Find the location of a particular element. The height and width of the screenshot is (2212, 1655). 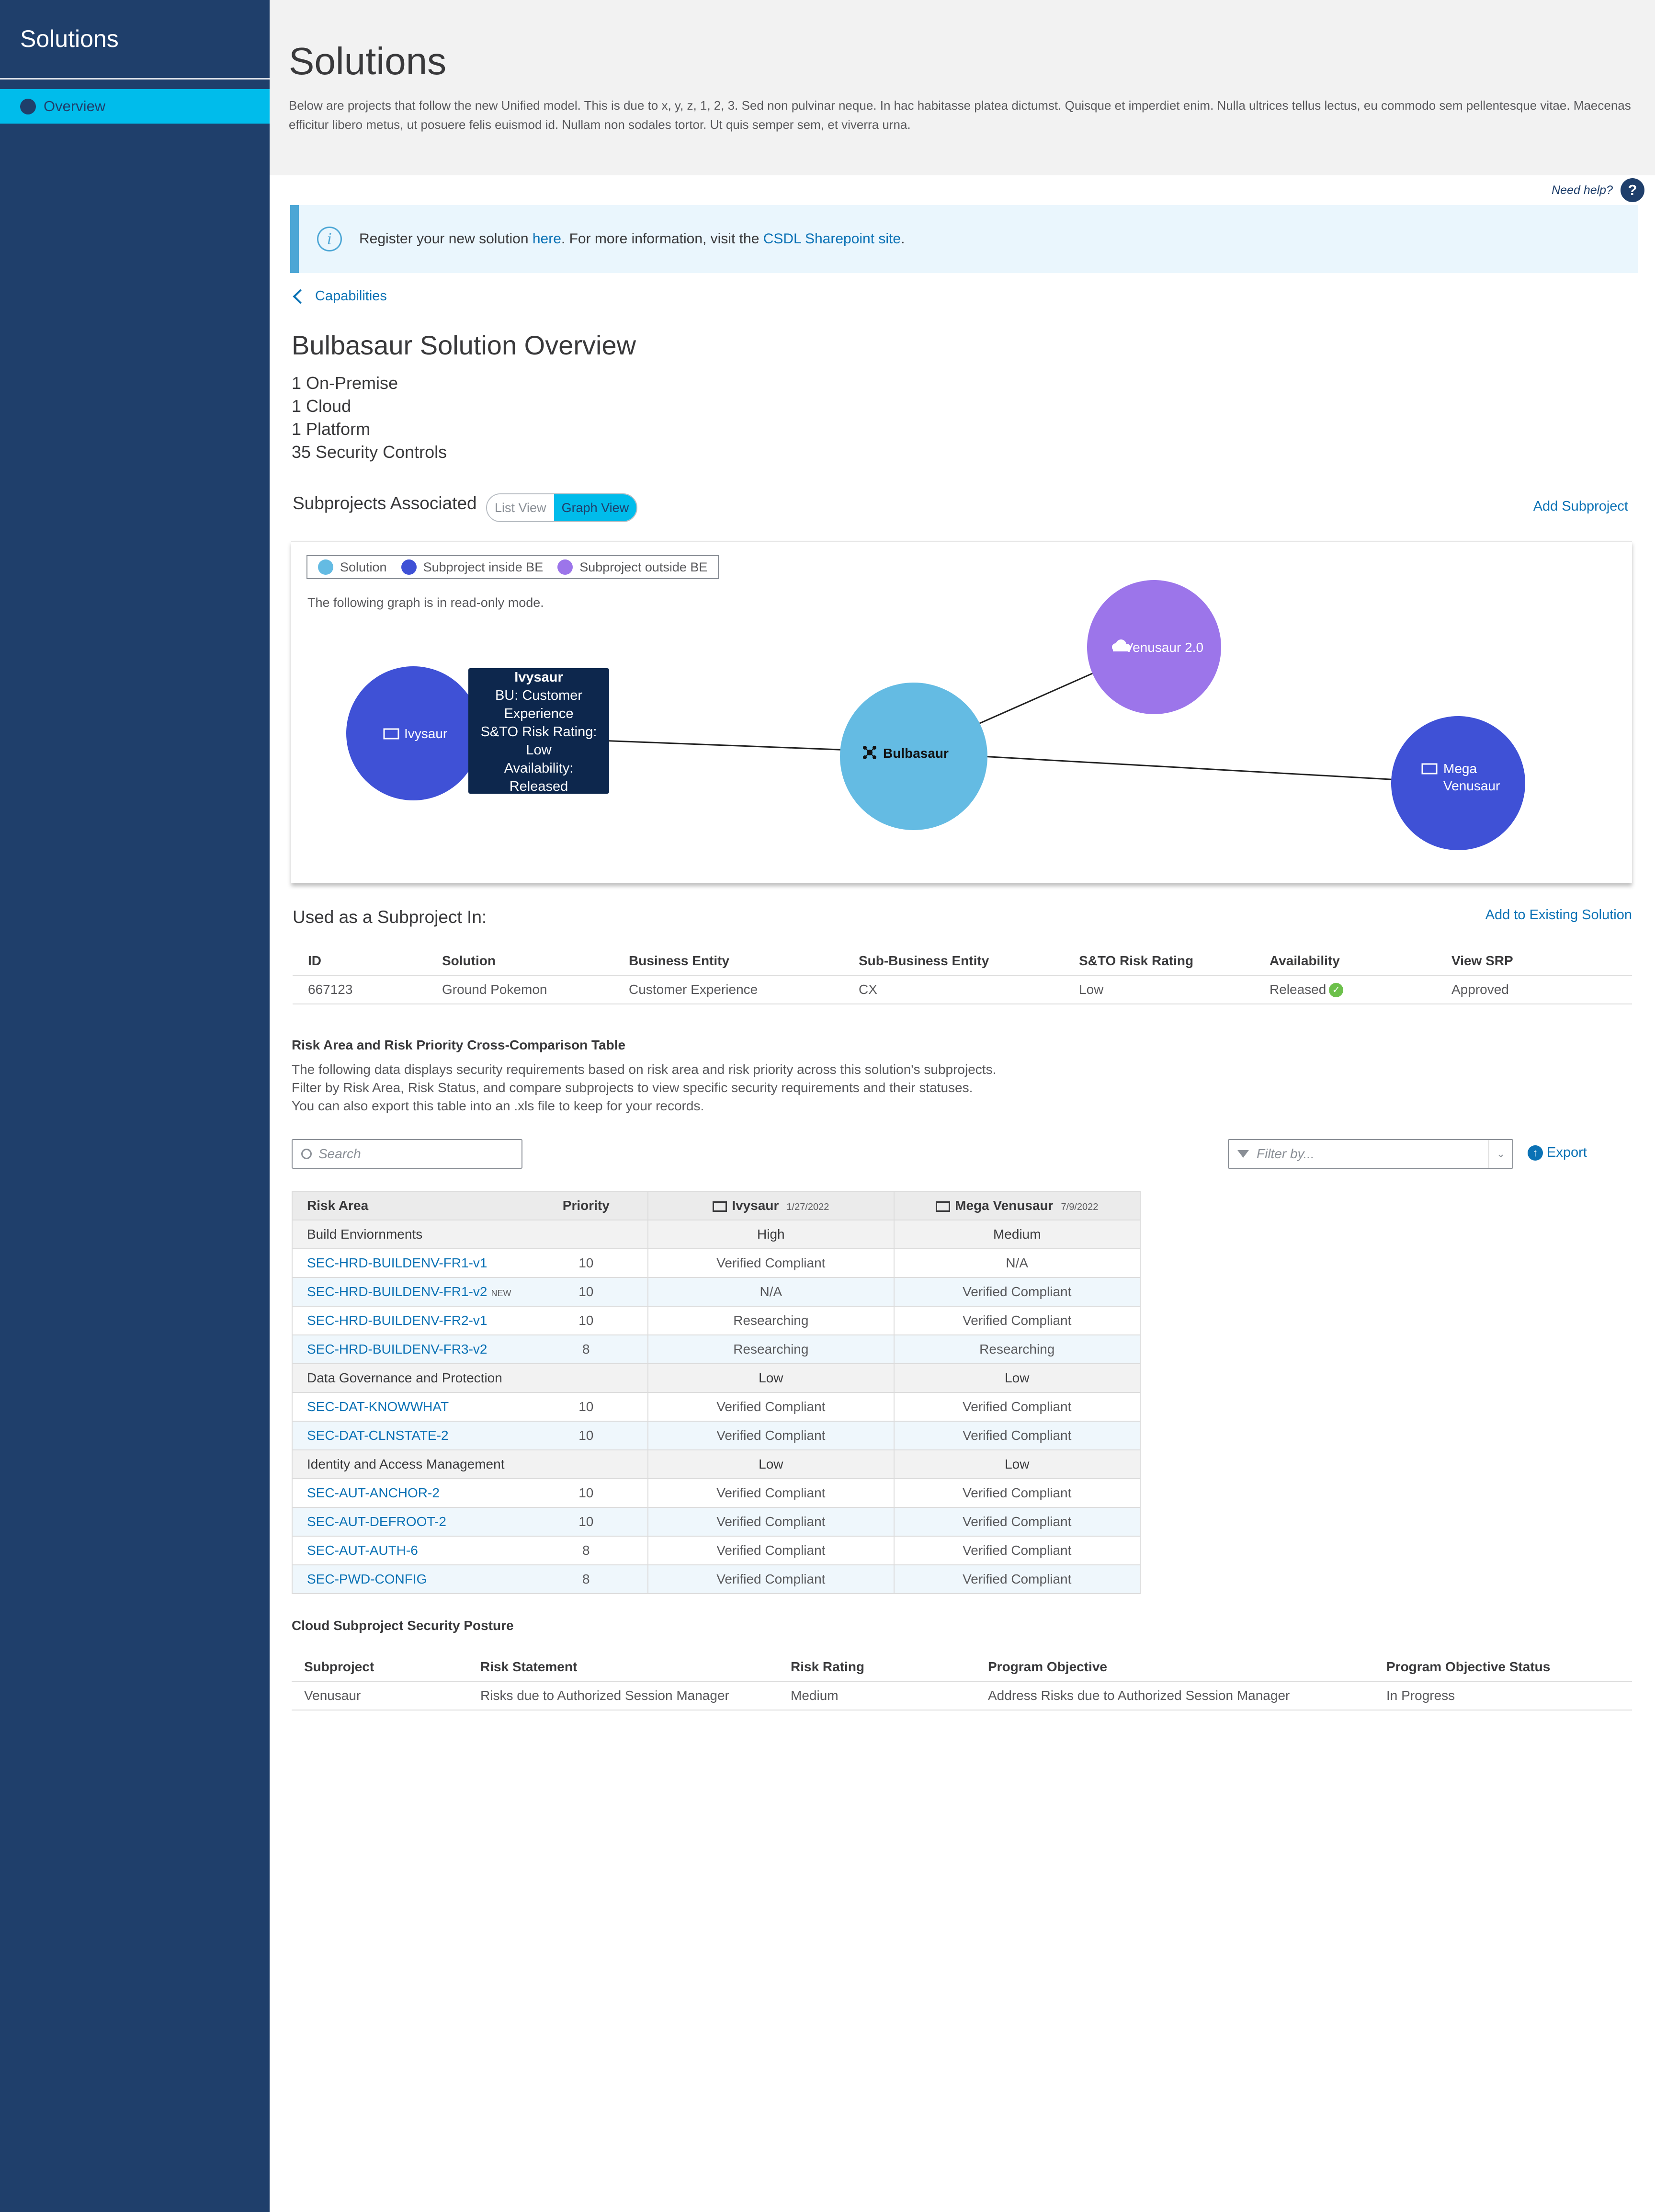

subprojects-heading: Subprojects Associated is located at coordinates (385, 503).